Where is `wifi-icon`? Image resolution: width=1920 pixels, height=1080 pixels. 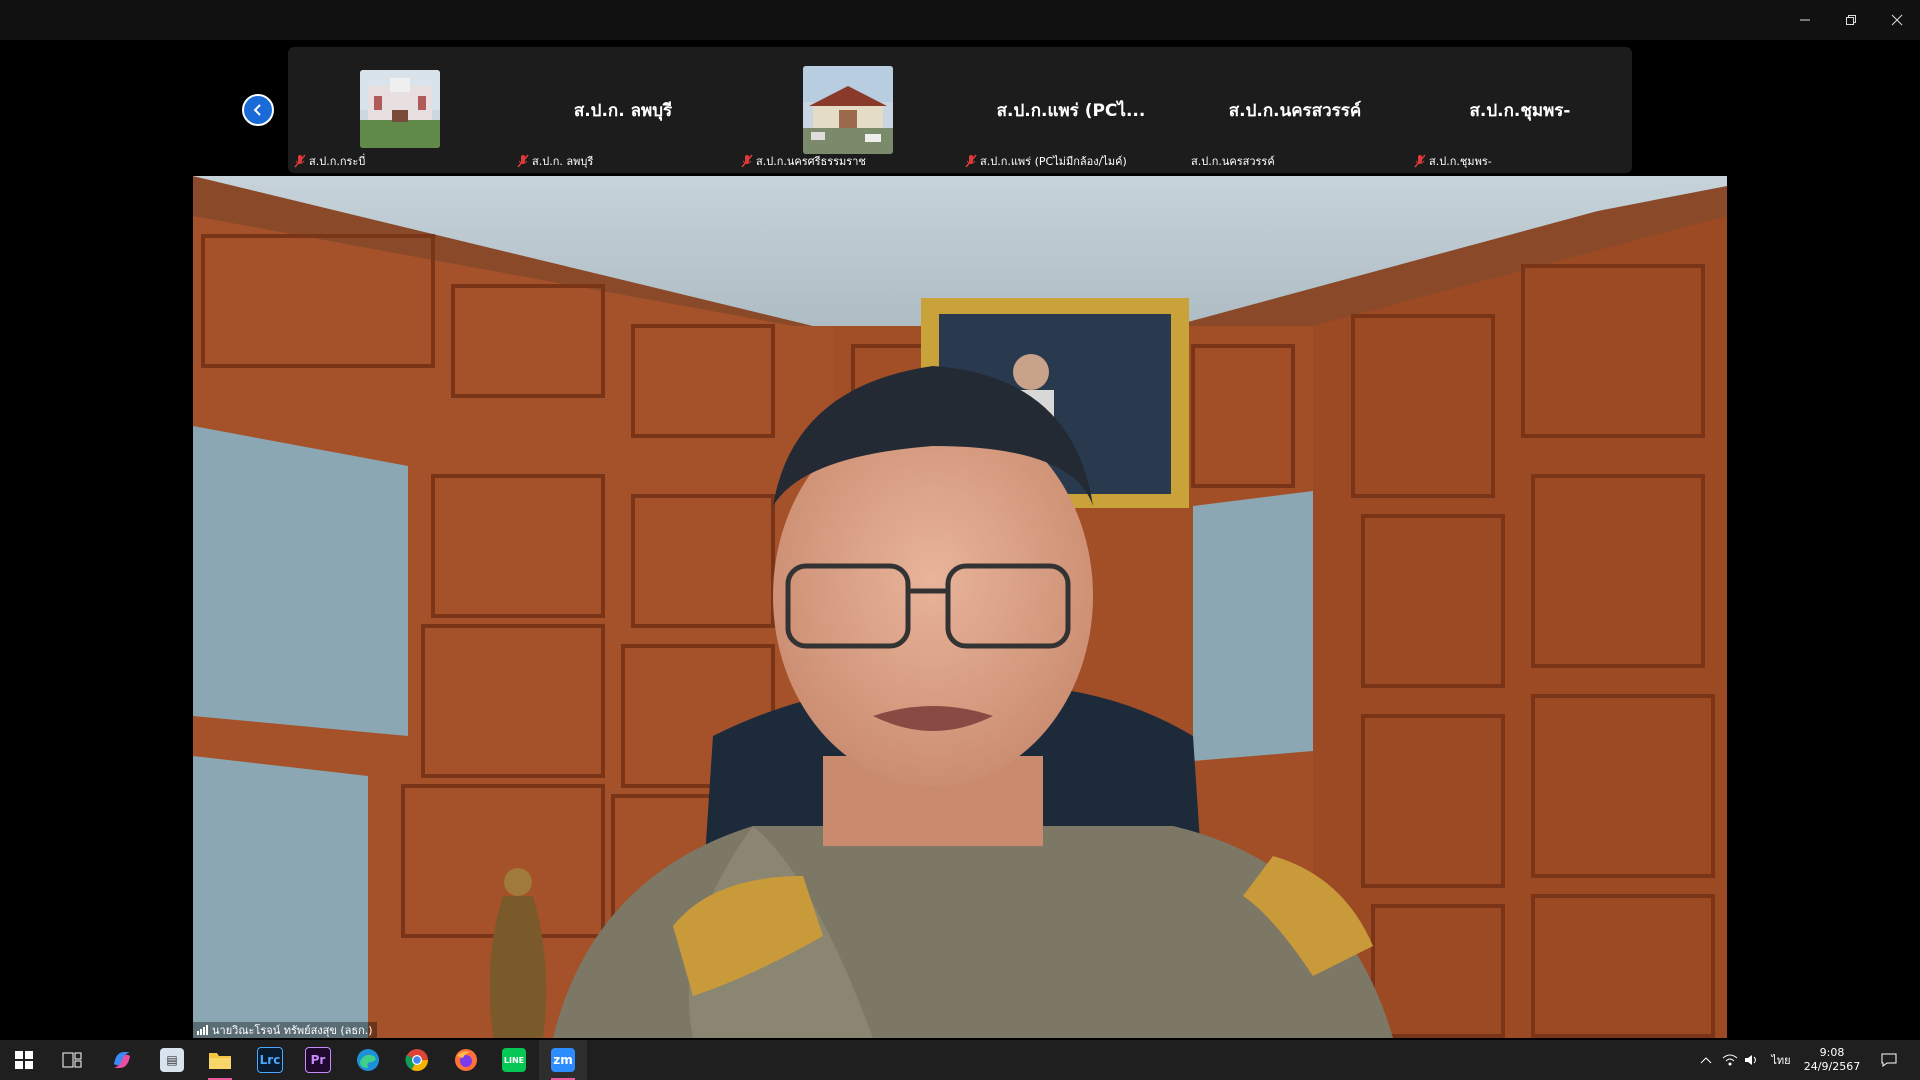
wifi-icon is located at coordinates (1730, 1060).